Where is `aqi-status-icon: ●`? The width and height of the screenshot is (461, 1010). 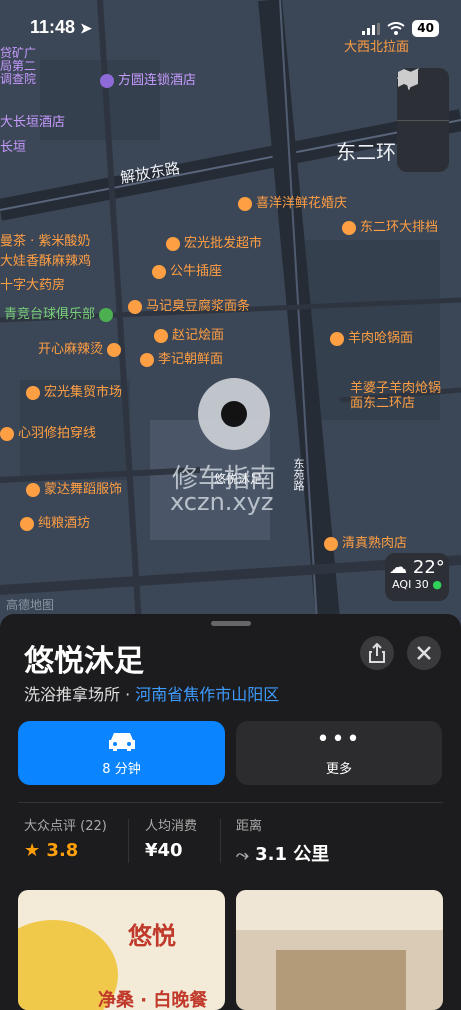
aqi-status-icon: ● is located at coordinates (437, 584).